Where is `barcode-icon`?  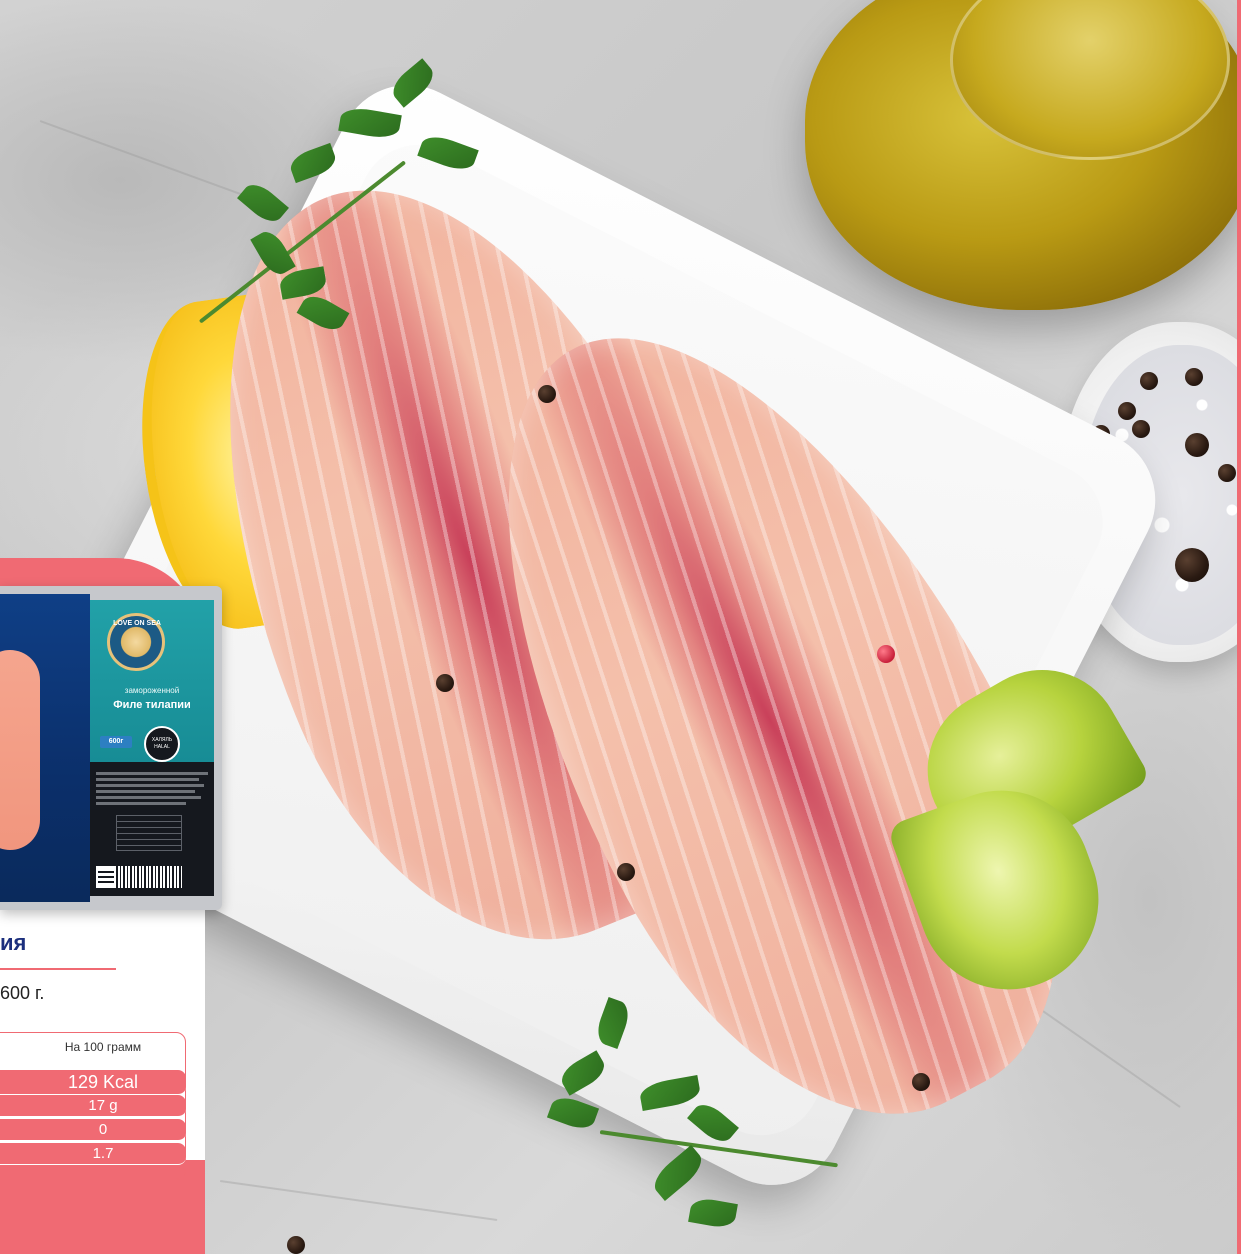
barcode-icon is located at coordinates (150, 877).